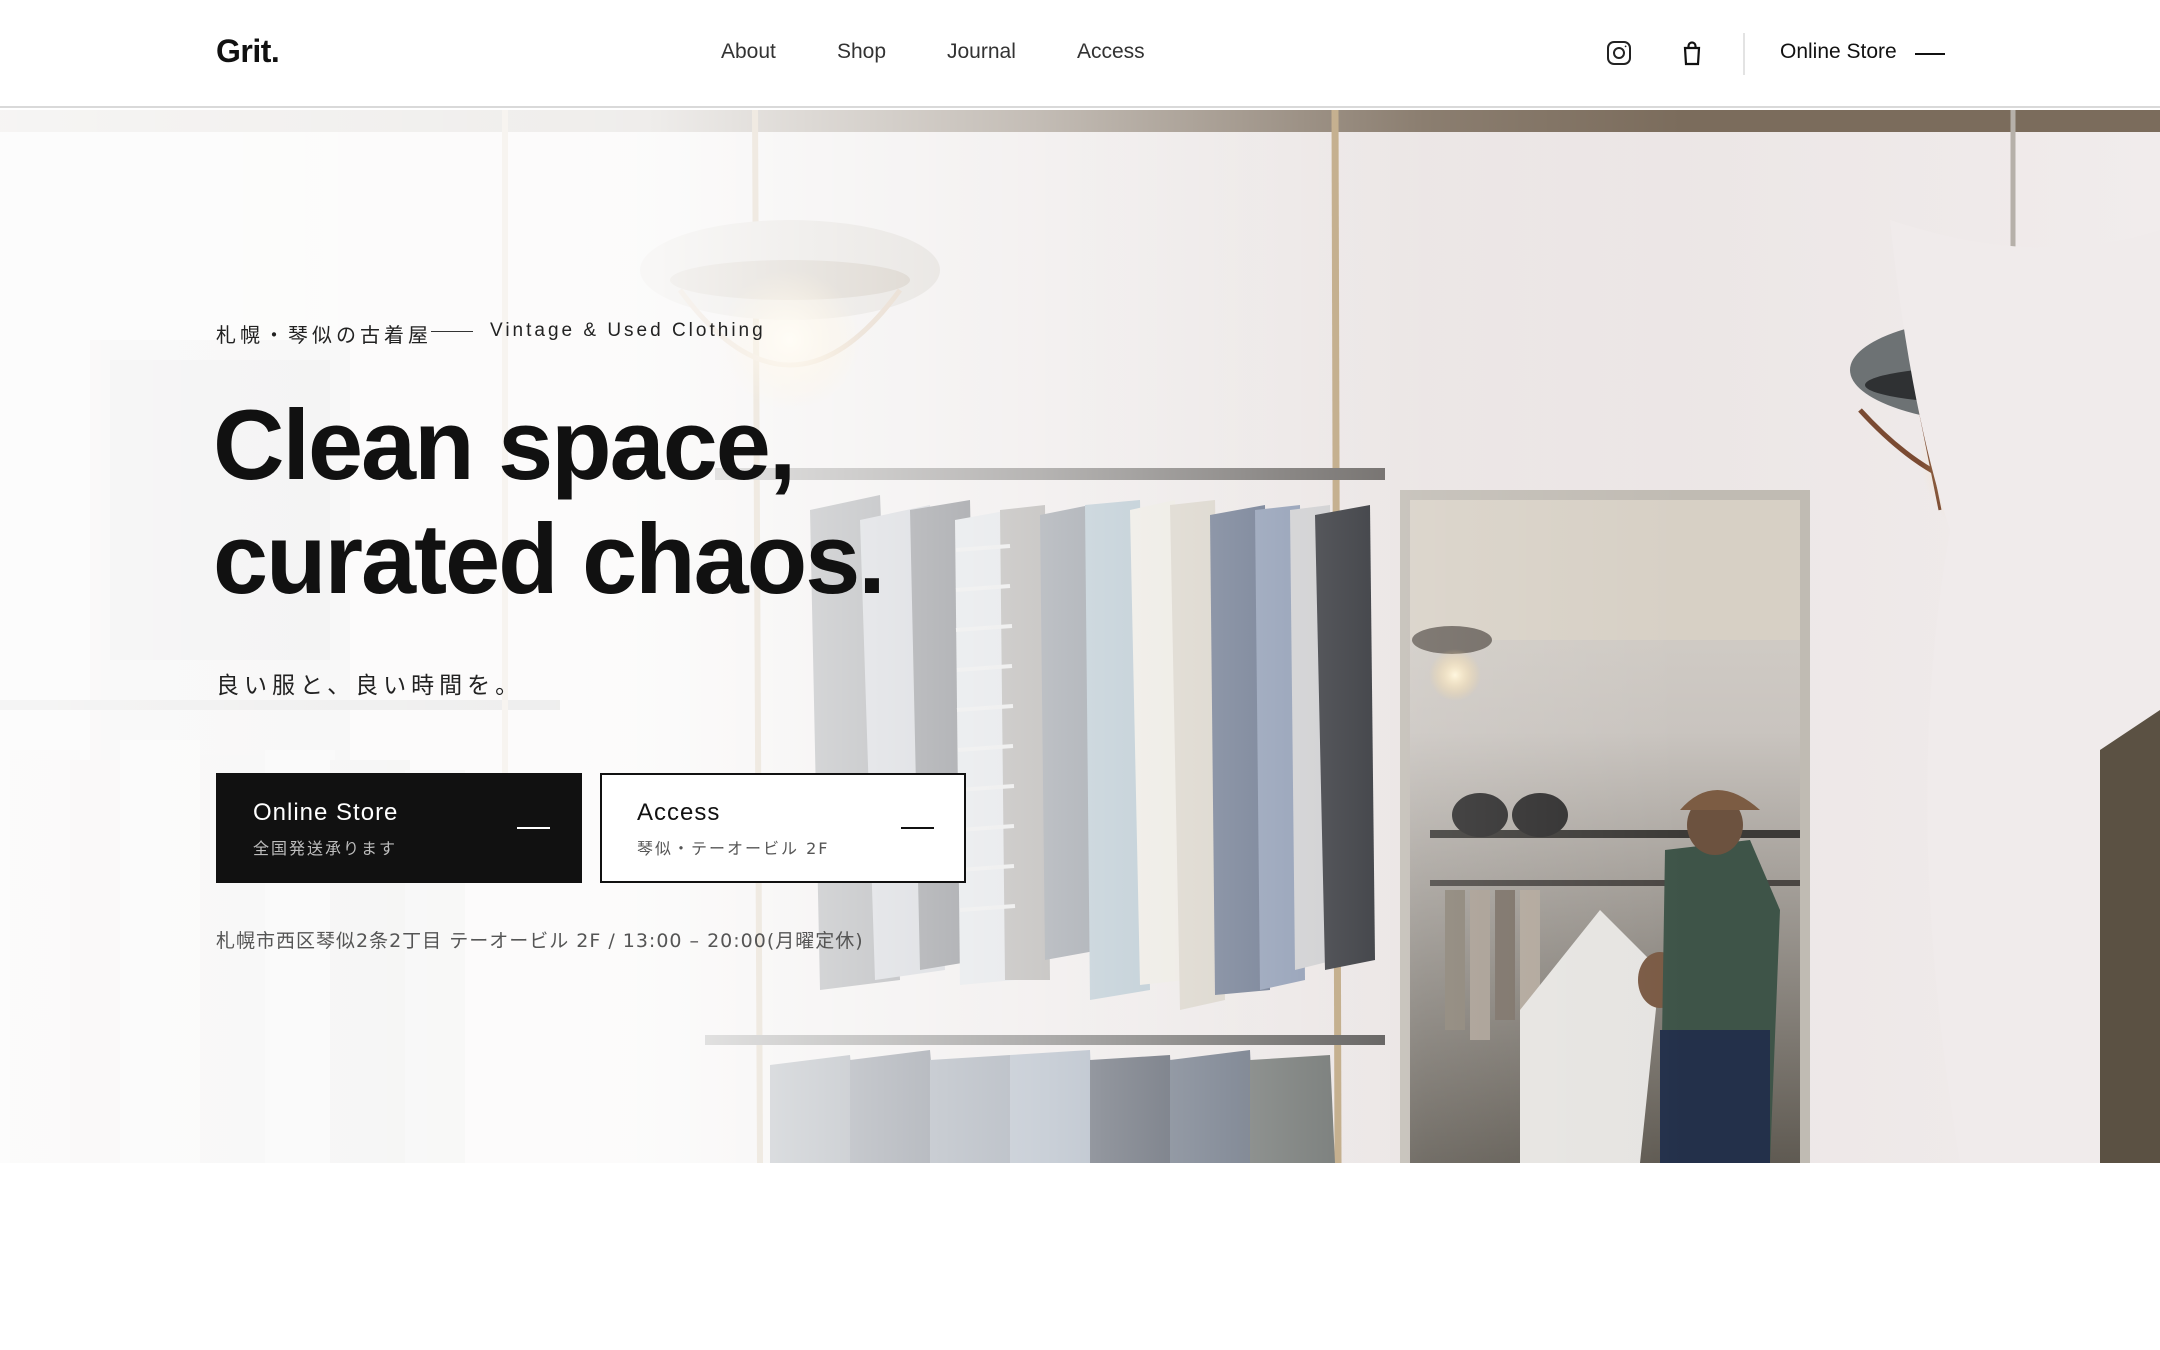  Describe the element at coordinates (1619, 53) in the screenshot. I see `instagram-icon` at that location.